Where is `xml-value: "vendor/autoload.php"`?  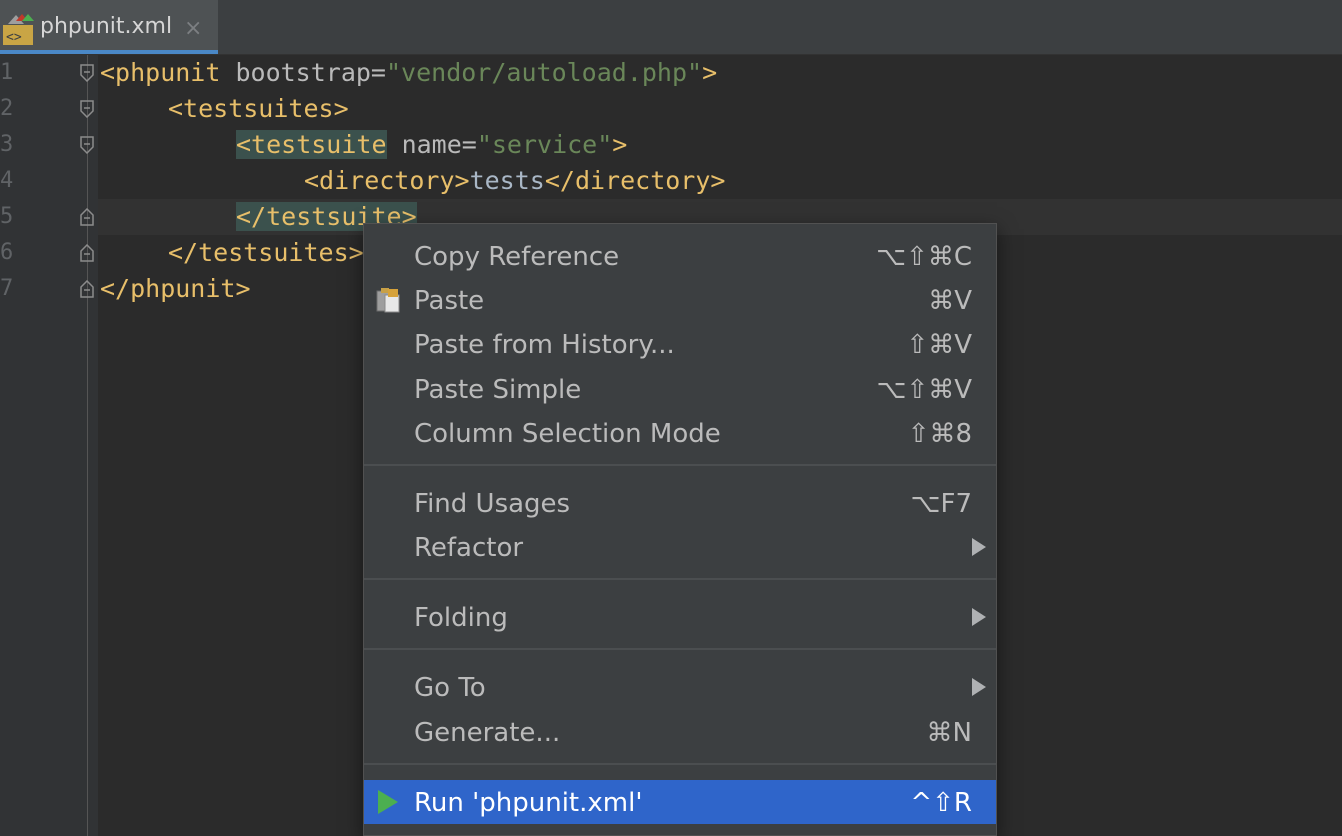
xml-value: "vendor/autoload.php" is located at coordinates (544, 72).